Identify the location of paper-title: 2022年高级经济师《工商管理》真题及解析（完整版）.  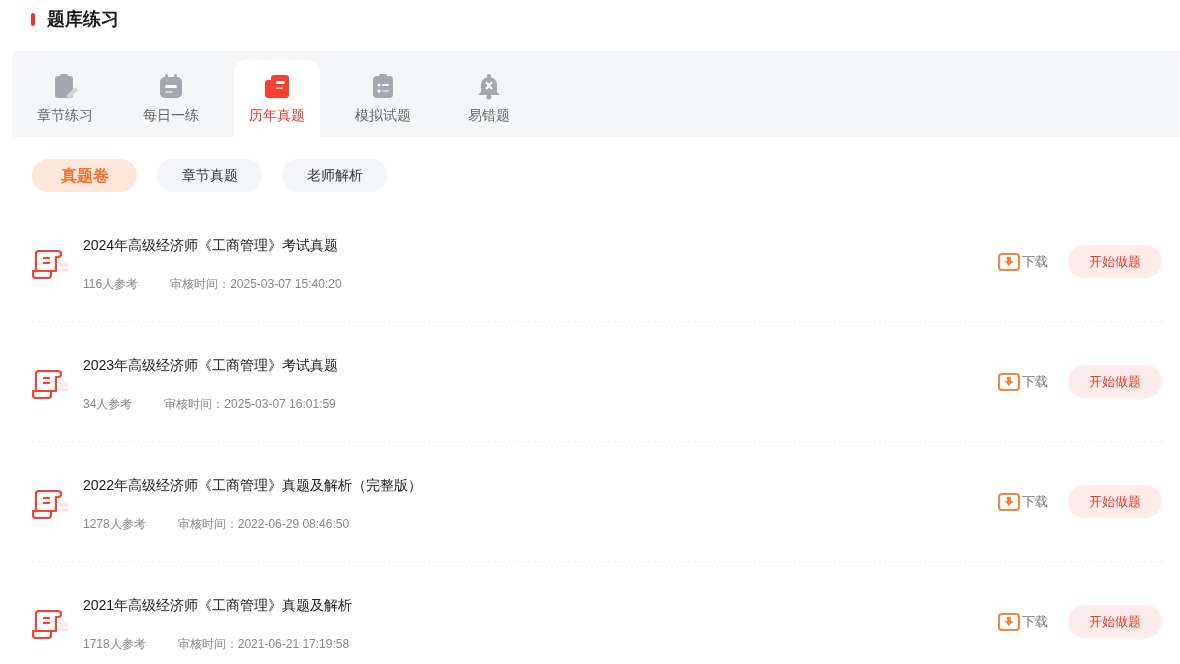
(540, 485).